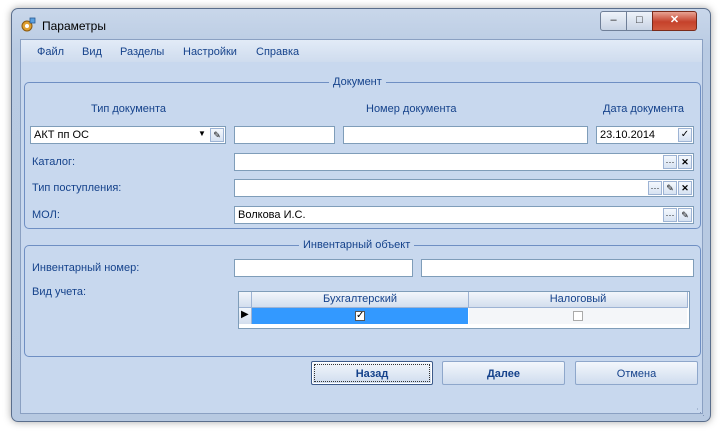 The height and width of the screenshot is (433, 723). Describe the element at coordinates (701, 412) in the screenshot. I see `resize-grip-icon: ⋱` at that location.